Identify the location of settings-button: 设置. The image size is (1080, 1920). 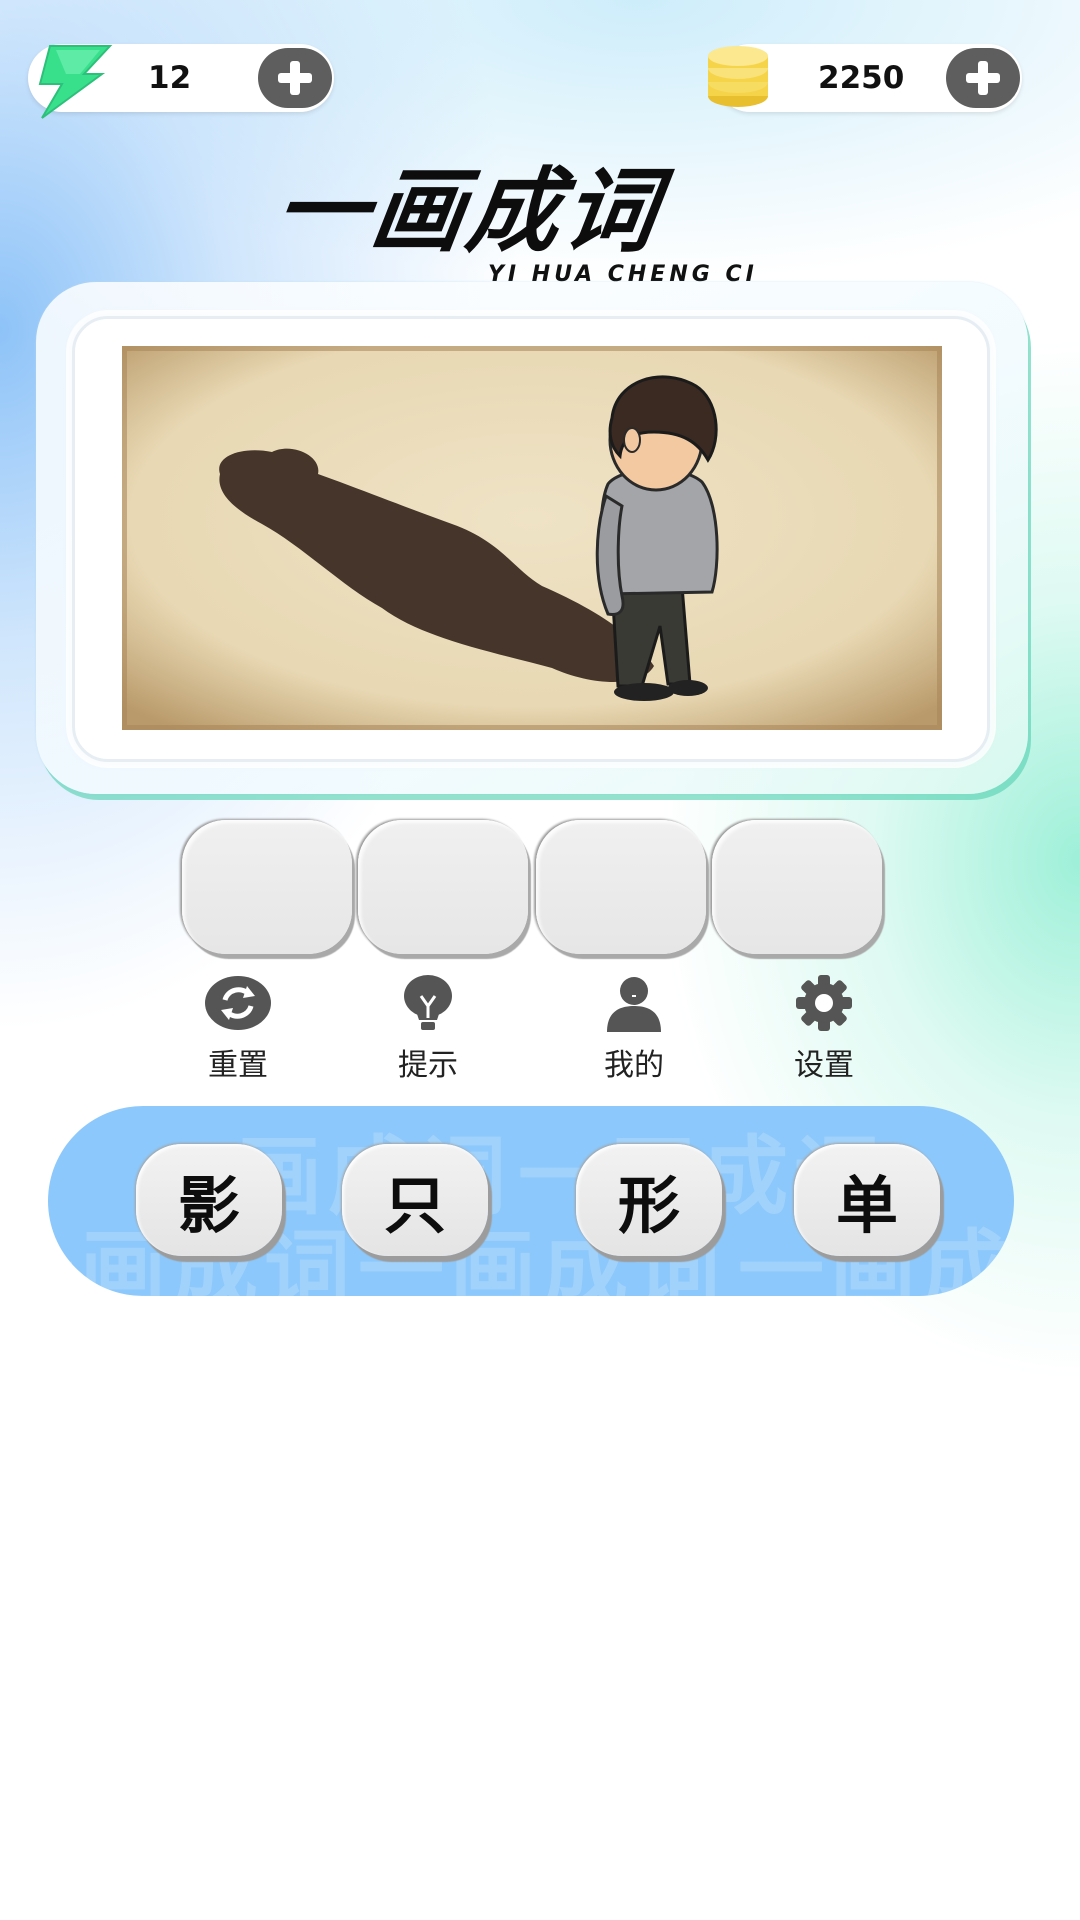
(824, 1029).